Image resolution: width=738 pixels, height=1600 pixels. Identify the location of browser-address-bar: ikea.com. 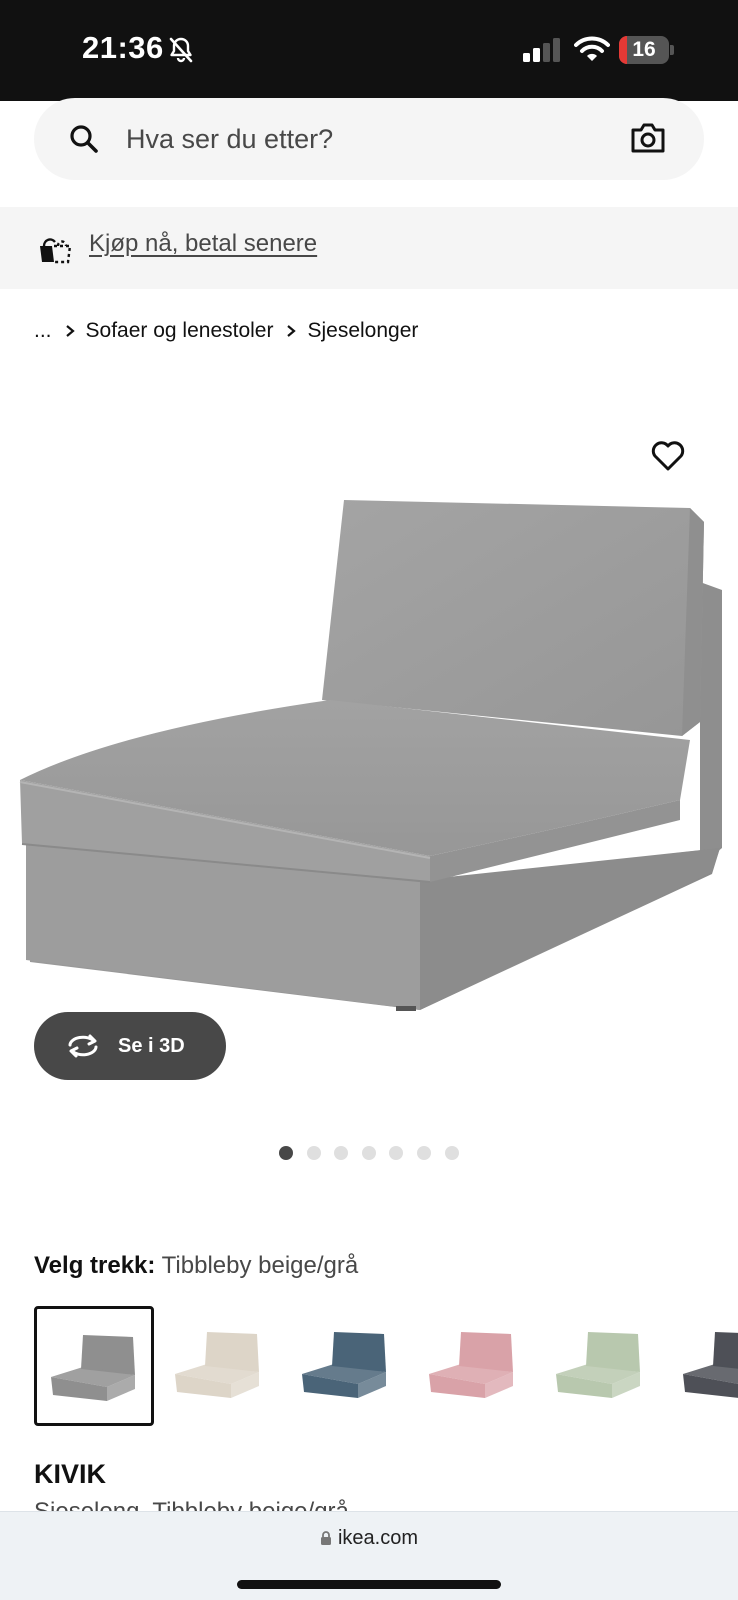
(369, 1555).